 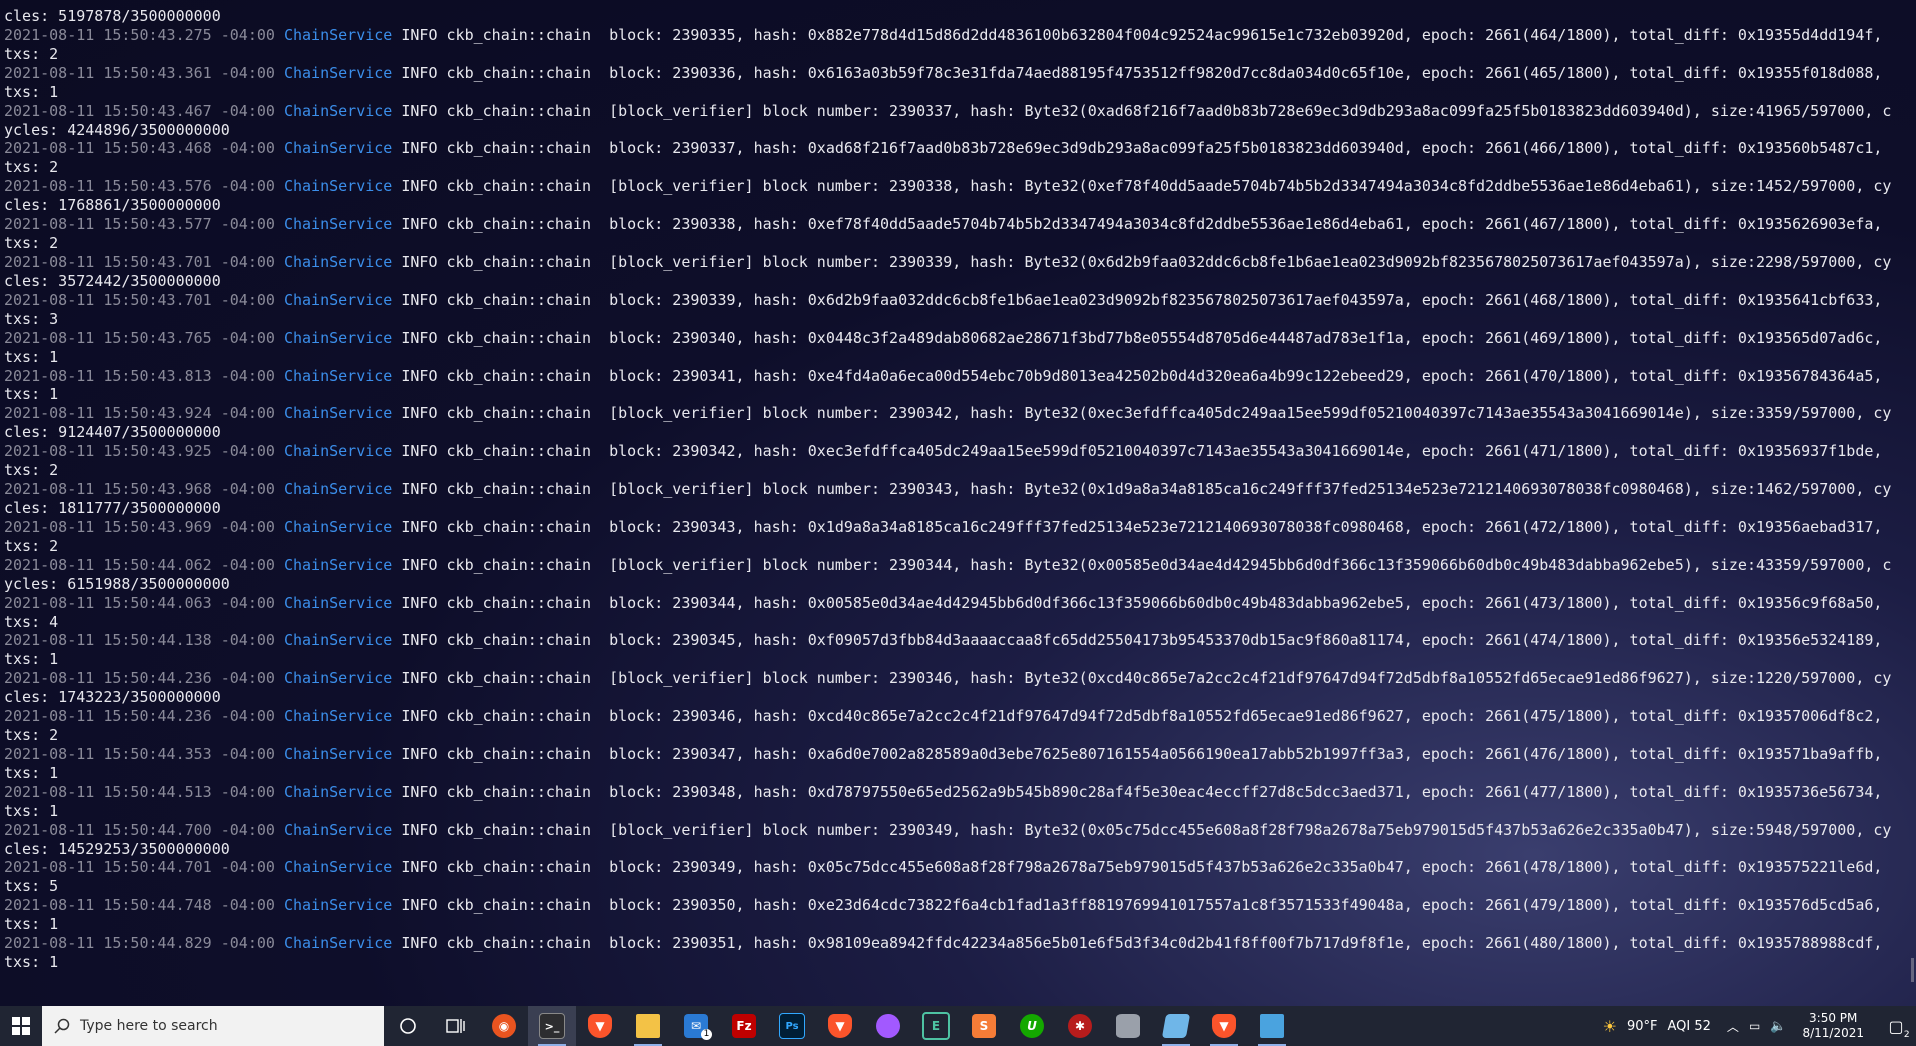 I want to click on log-line: cles: 14529253/3500000000, so click(x=960, y=849).